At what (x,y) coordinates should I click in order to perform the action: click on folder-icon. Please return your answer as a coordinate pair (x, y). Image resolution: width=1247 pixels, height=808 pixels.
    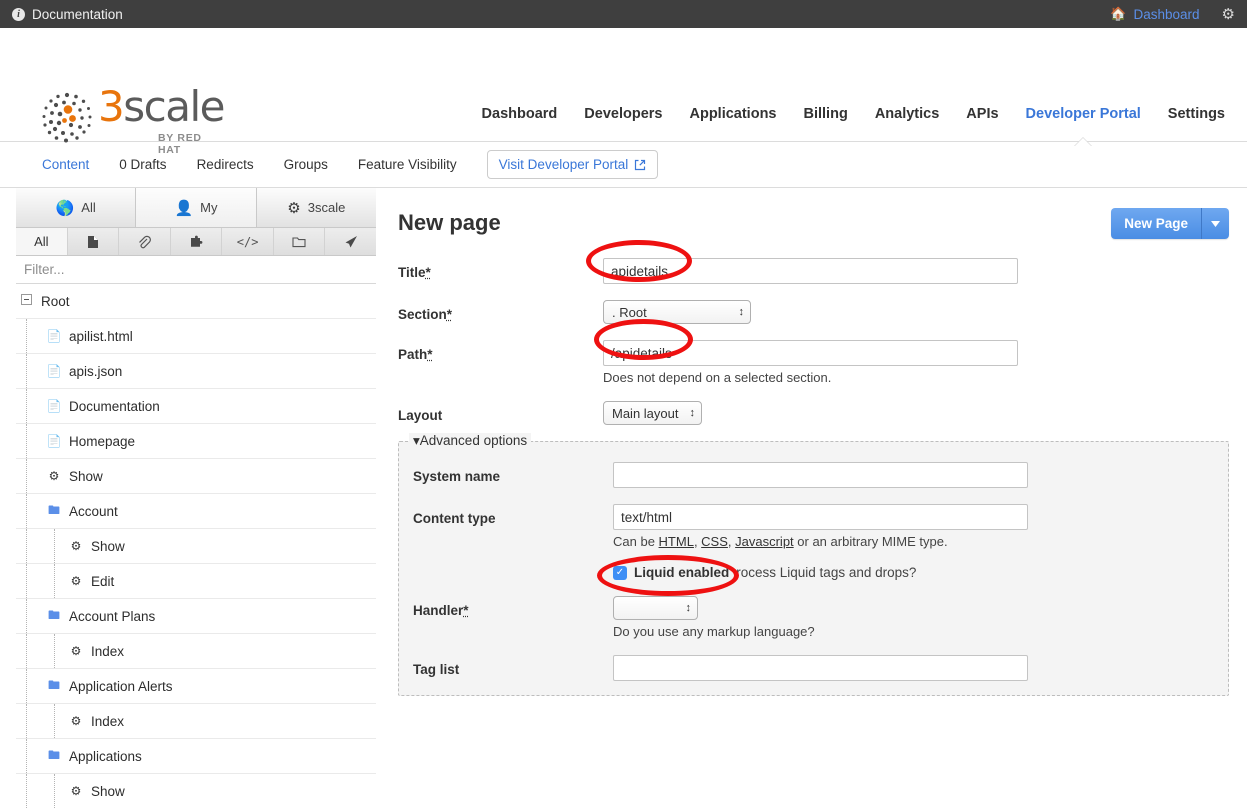
    Looking at the image, I should click on (299, 241).